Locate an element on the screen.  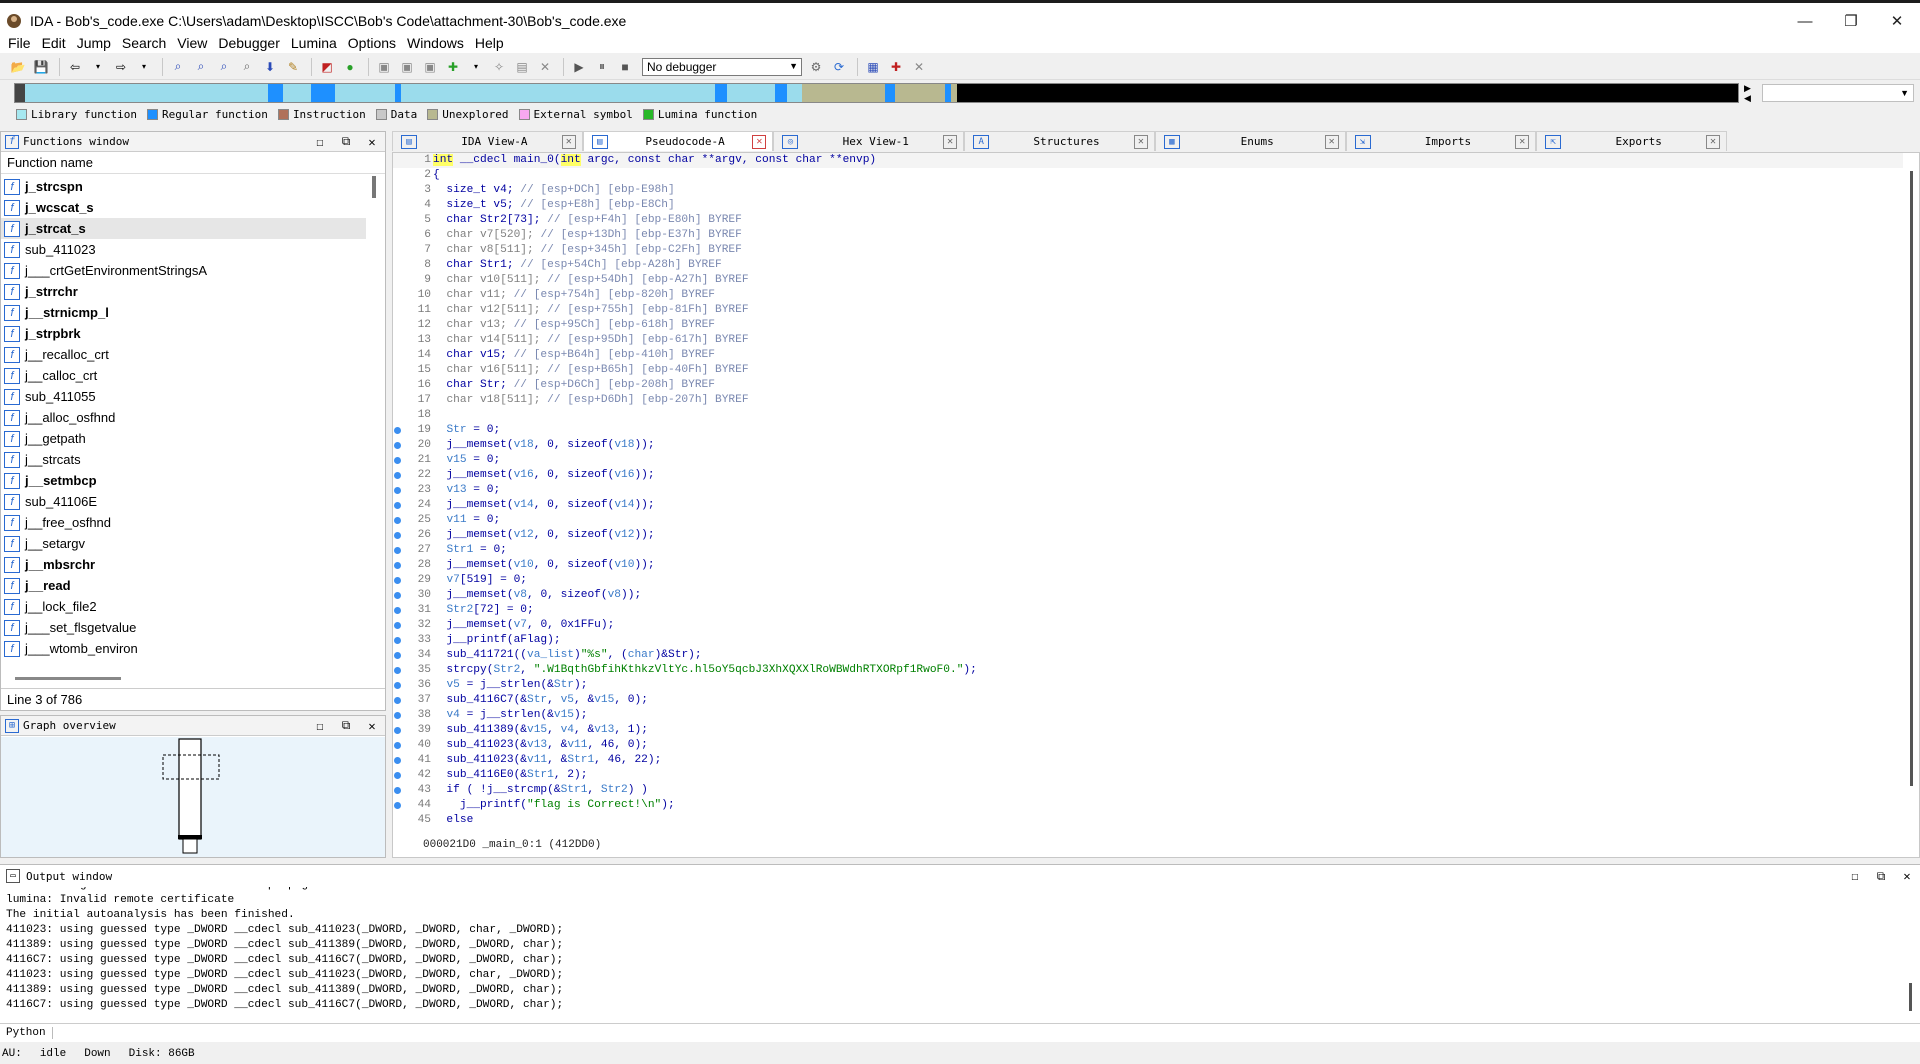
code-line: 45 else is located at coordinates (1148, 820).